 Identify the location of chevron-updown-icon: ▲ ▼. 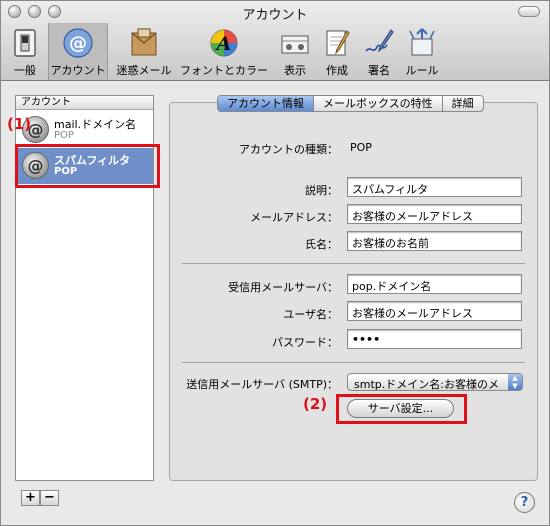
(515, 382).